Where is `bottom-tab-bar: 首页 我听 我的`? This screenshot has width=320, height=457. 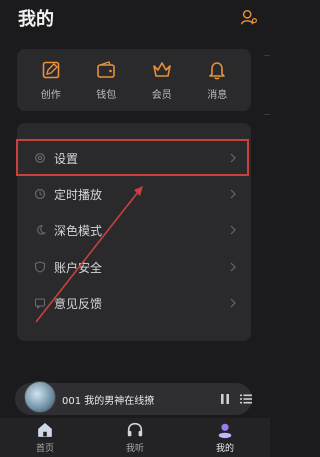 bottom-tab-bar: 首页 我听 我的 is located at coordinates (135, 437).